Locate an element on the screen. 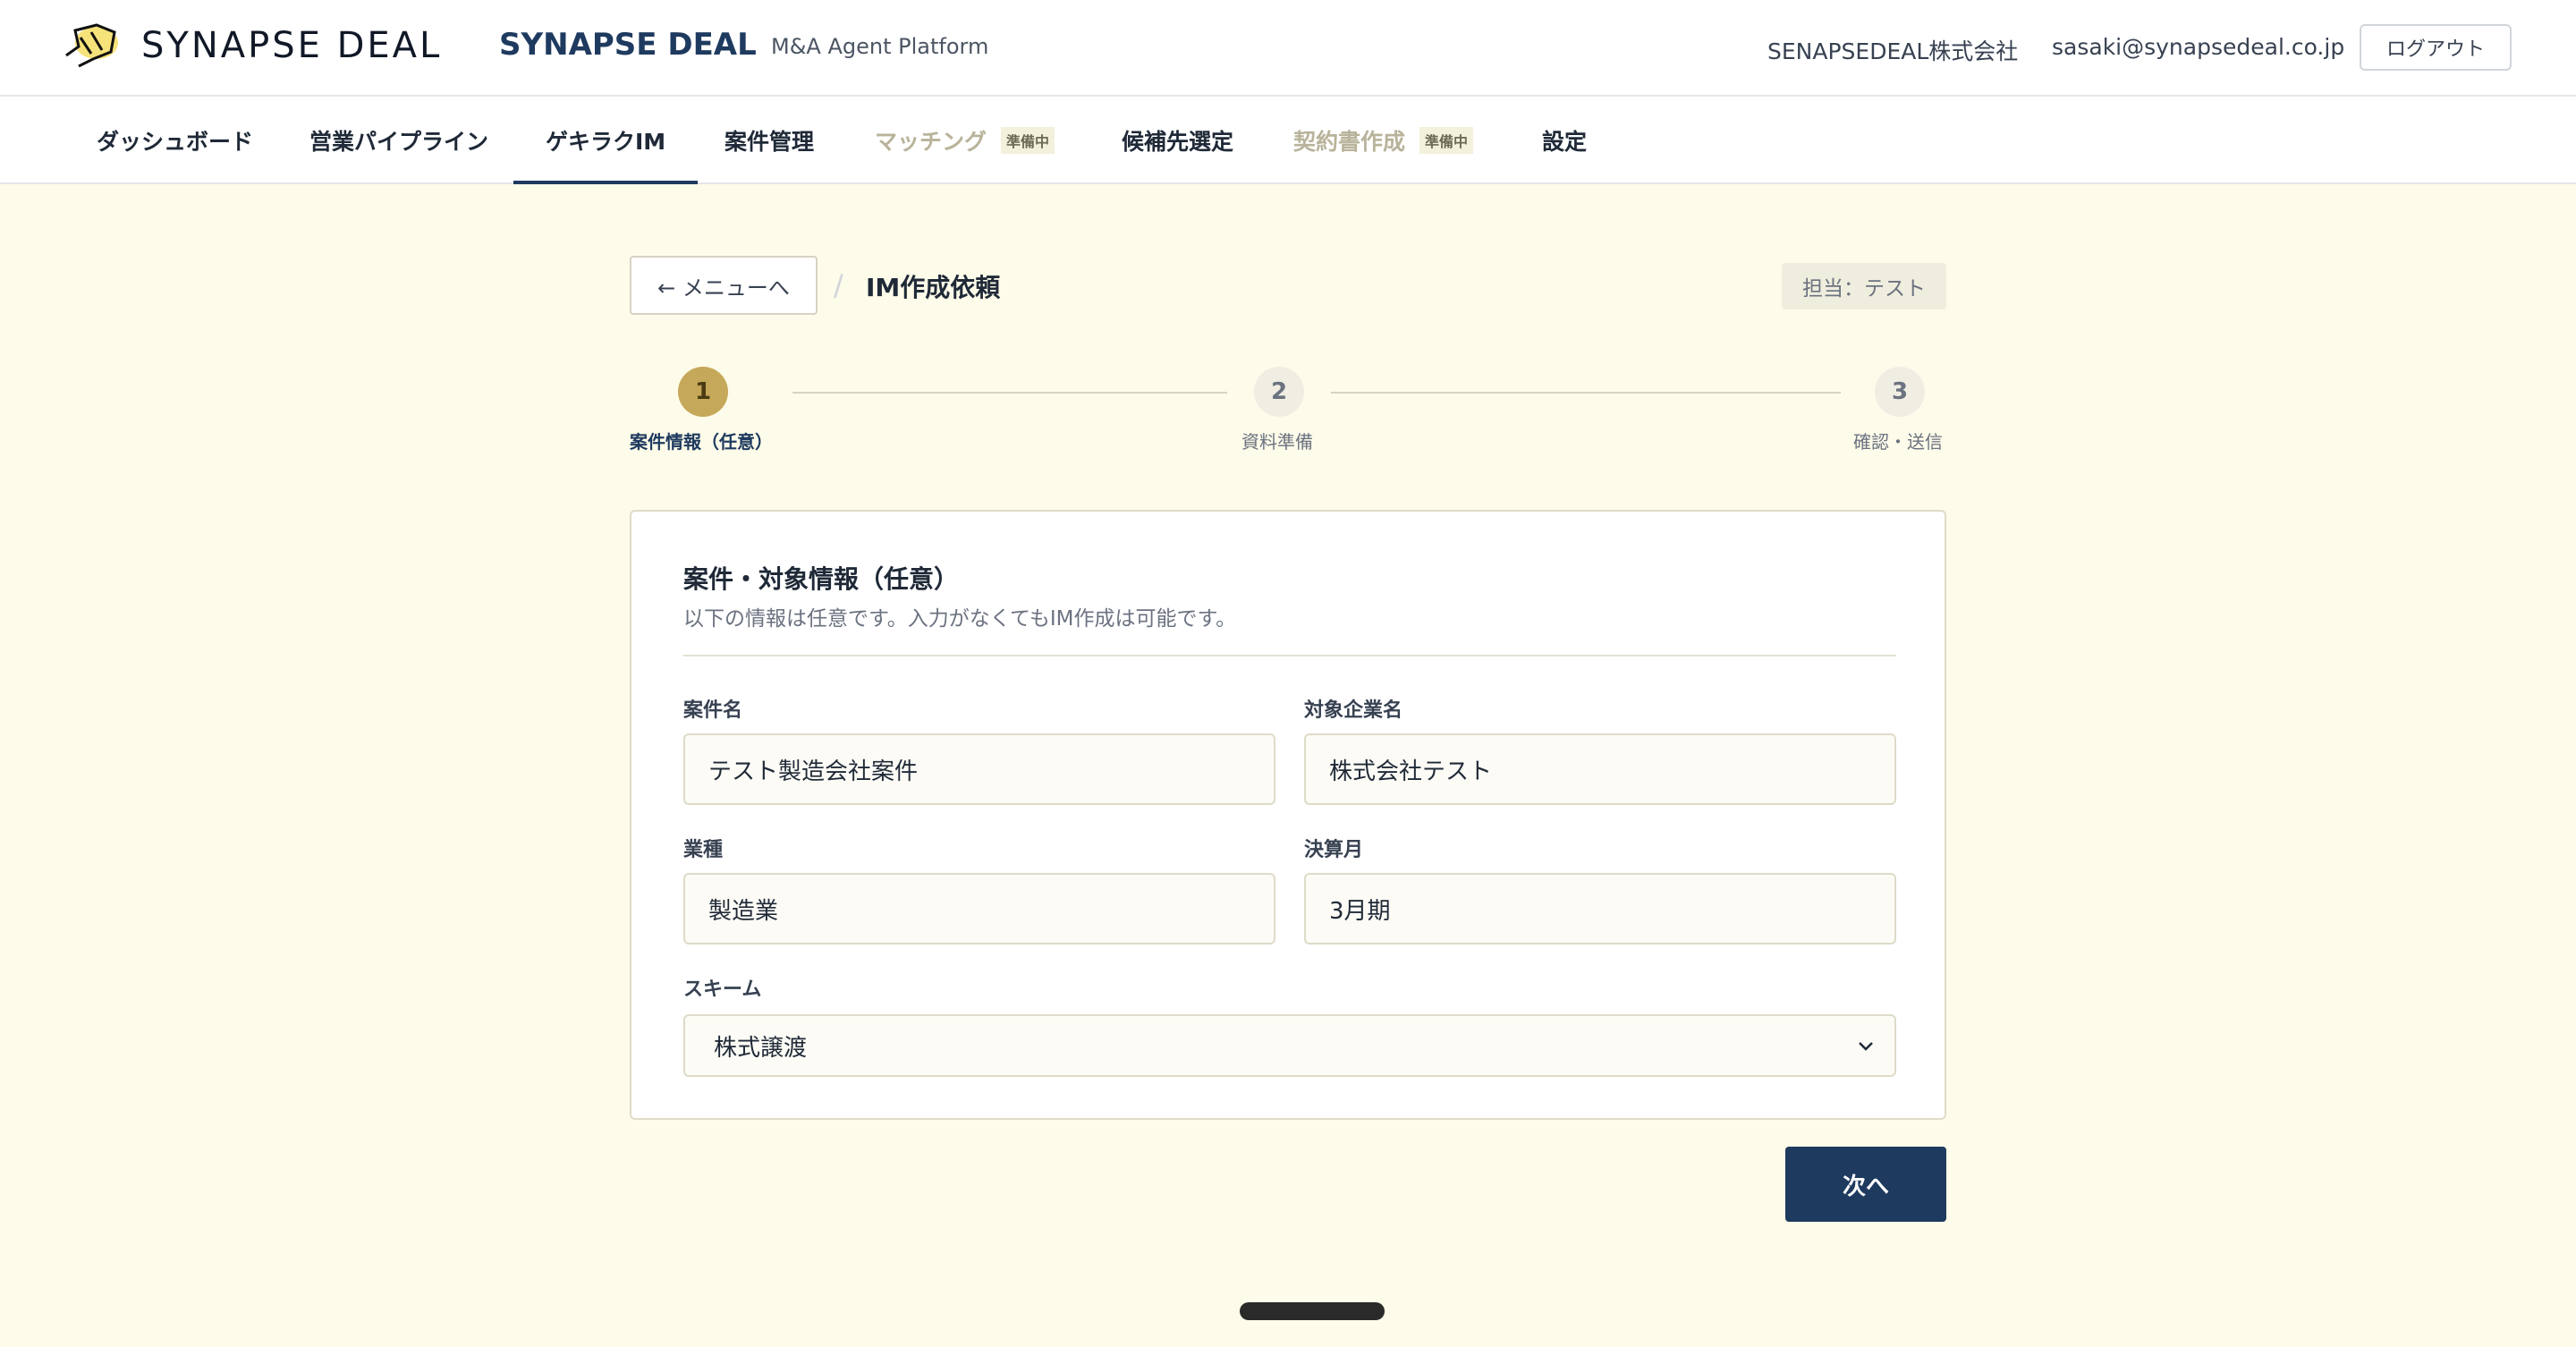 Image resolution: width=2576 pixels, height=1347 pixels. nav-tab-settings: 設定 is located at coordinates (1564, 140).